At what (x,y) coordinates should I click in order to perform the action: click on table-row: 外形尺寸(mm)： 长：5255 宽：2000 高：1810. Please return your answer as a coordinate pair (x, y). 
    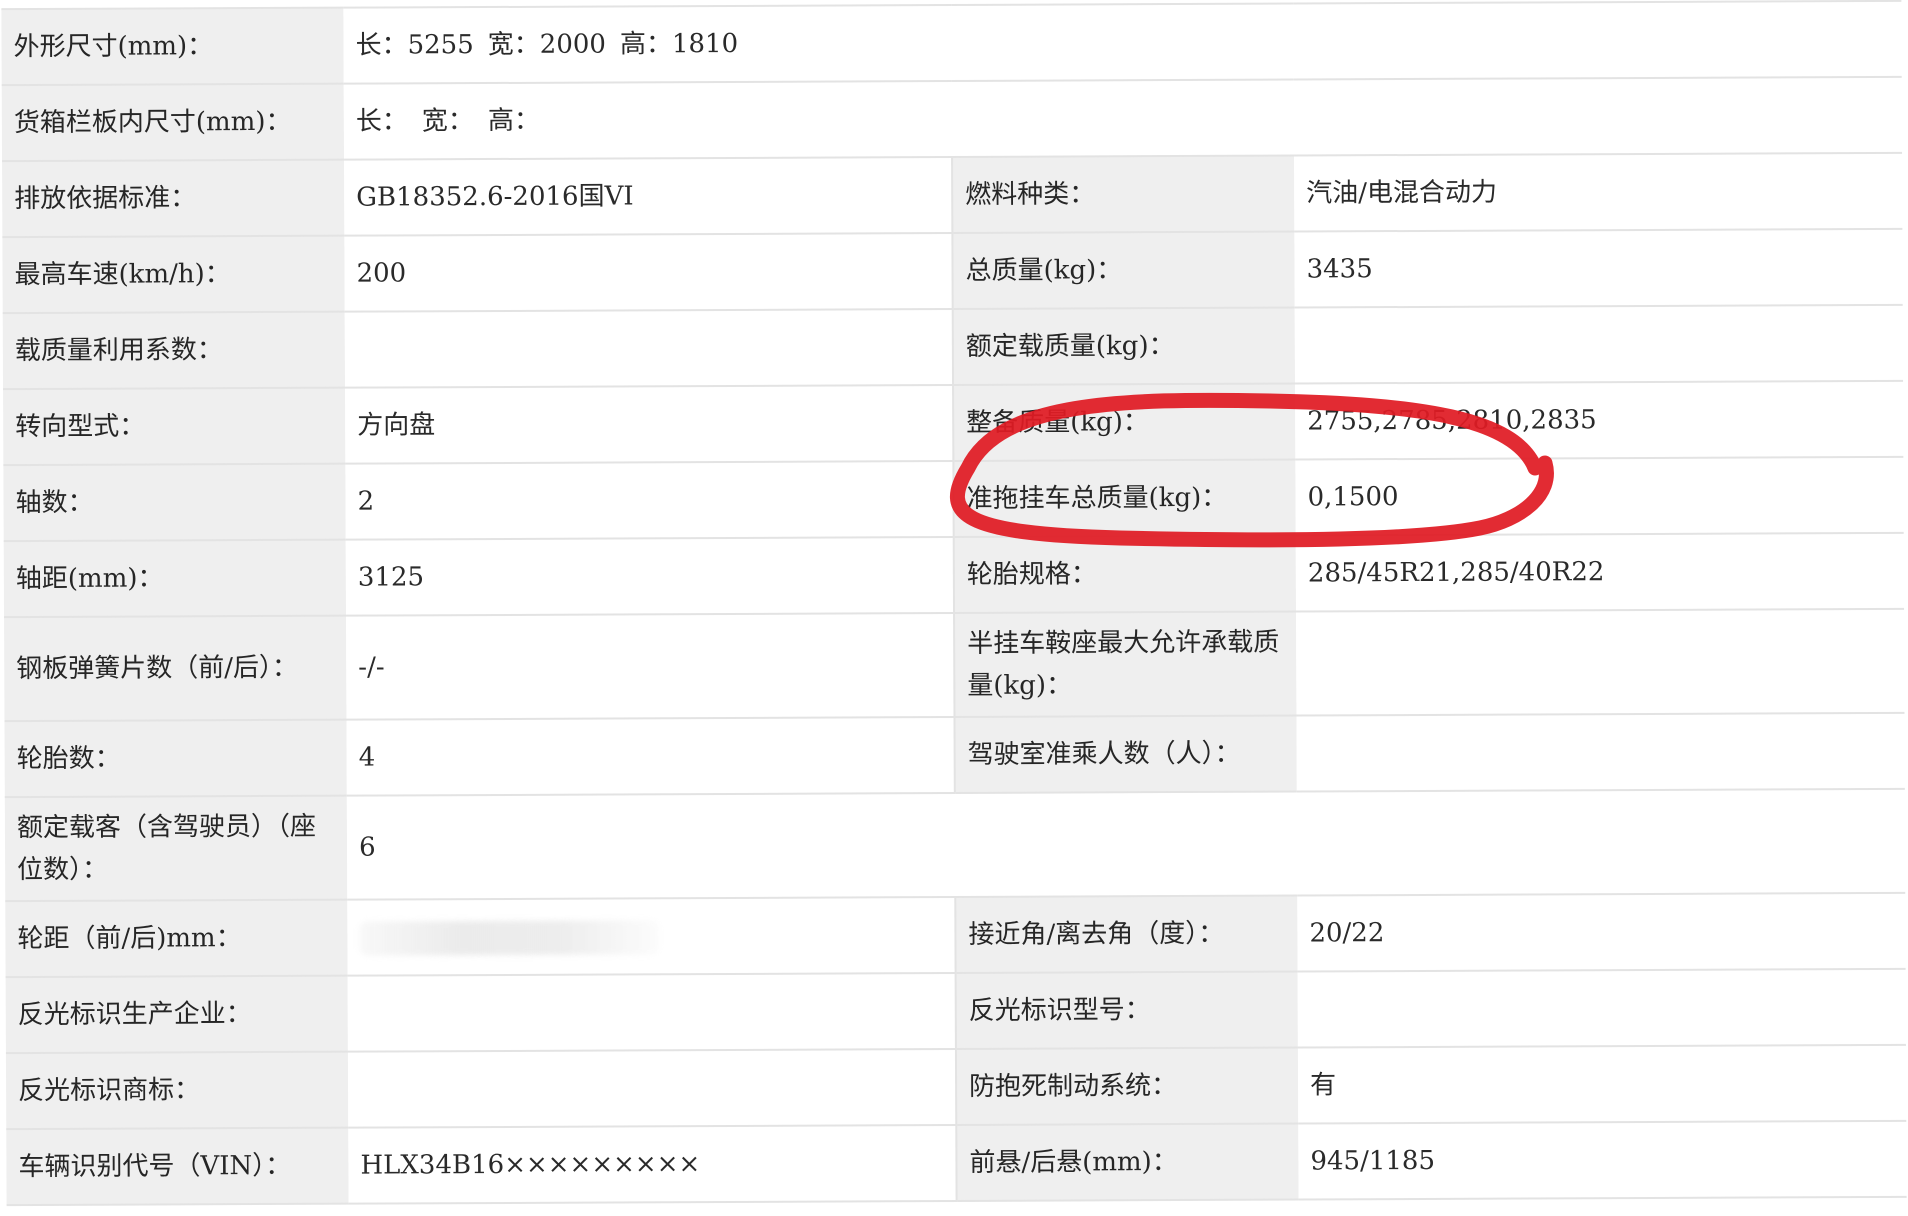
    Looking at the image, I should click on (951, 43).